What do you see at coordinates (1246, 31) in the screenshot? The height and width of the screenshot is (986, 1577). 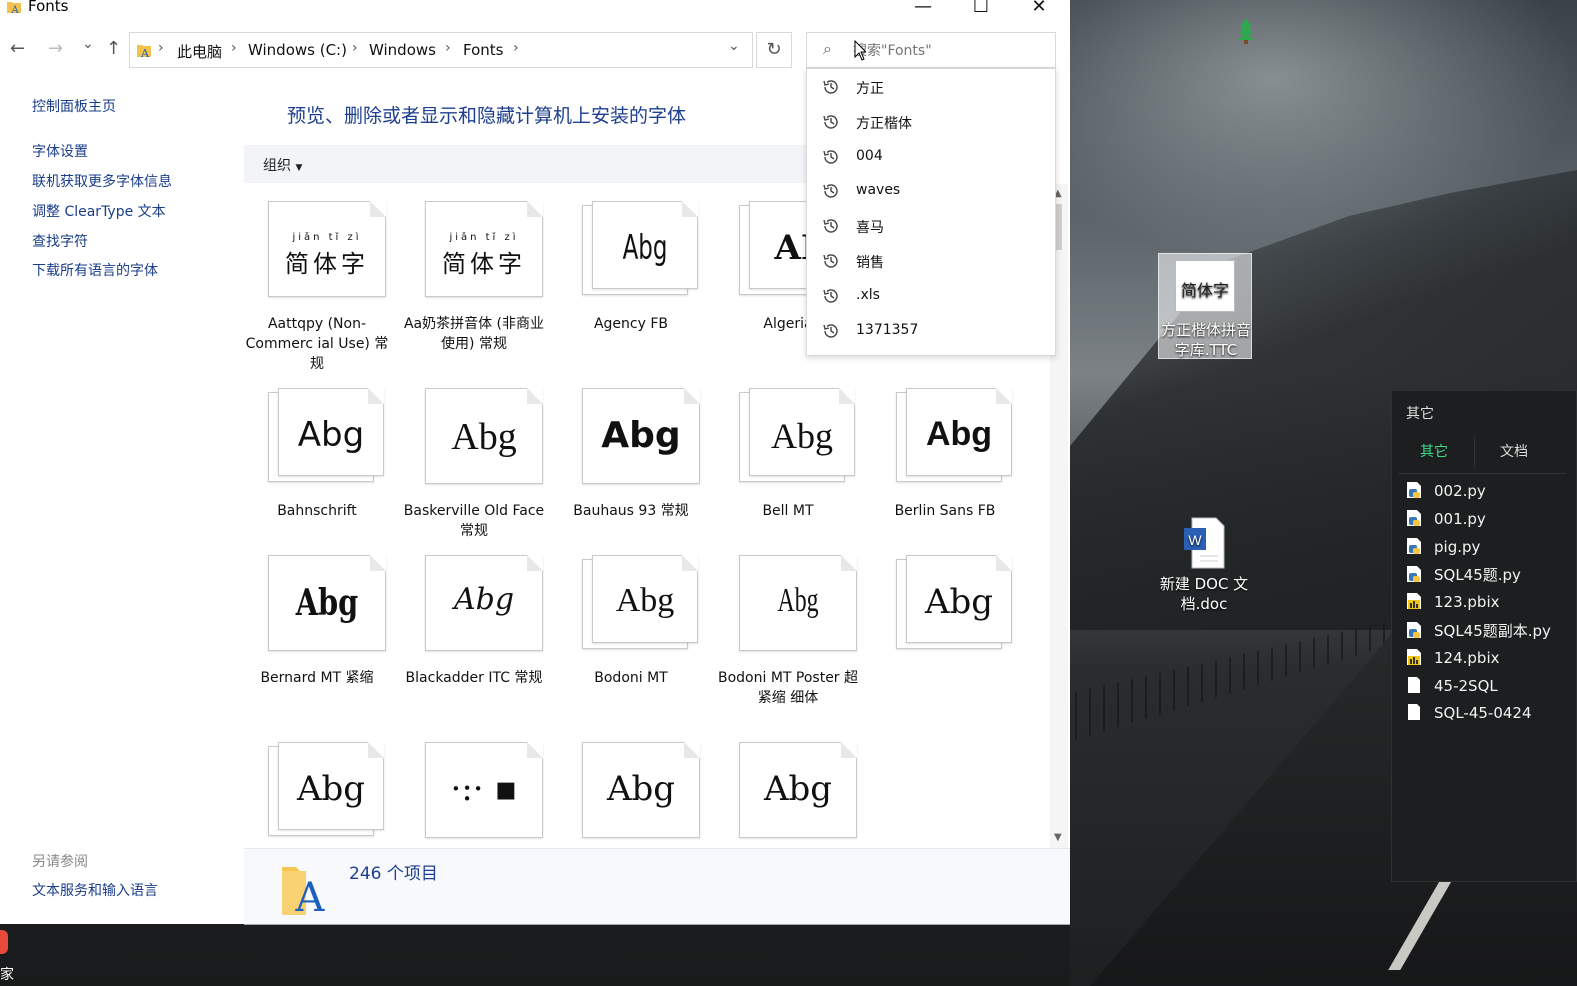 I see `christmas-tree-icon` at bounding box center [1246, 31].